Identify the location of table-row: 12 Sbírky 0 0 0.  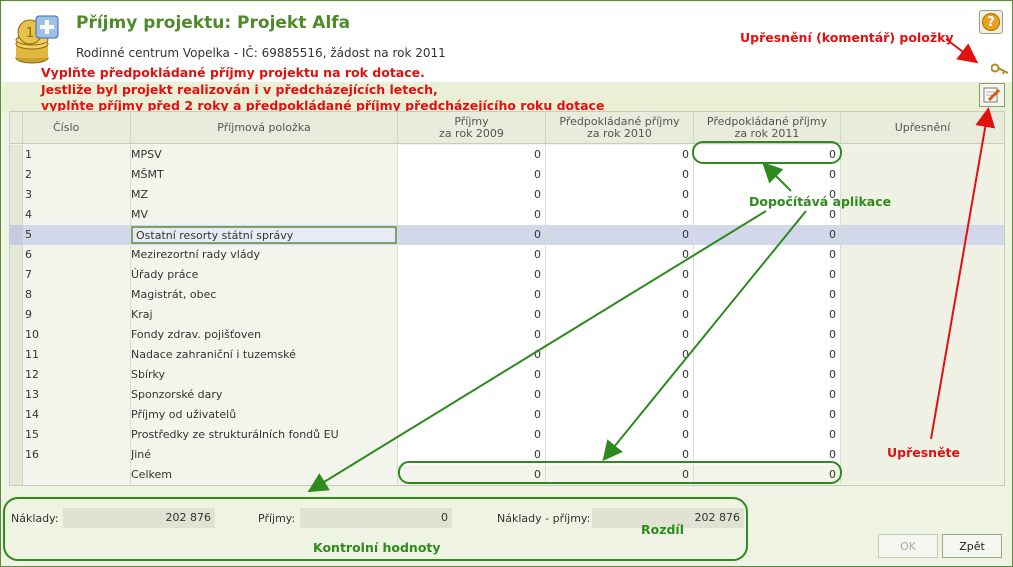
(507, 375).